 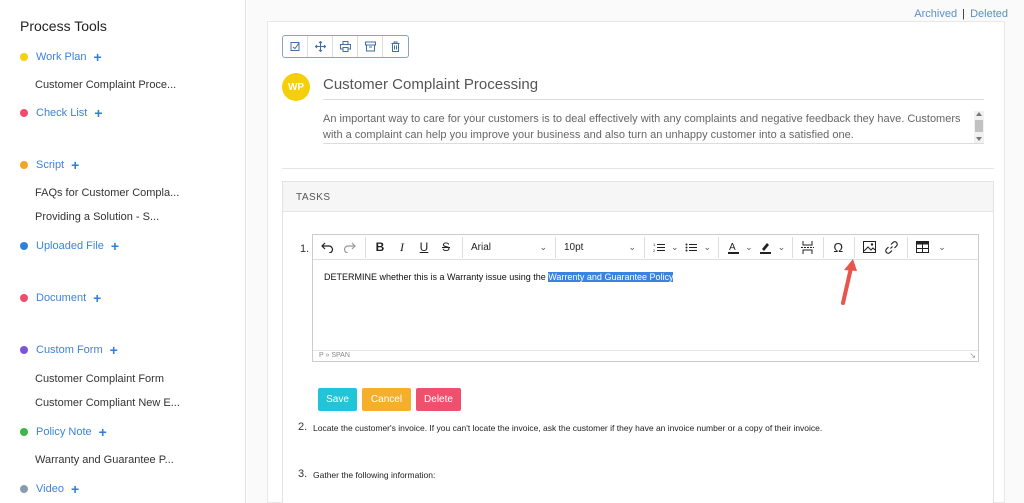 What do you see at coordinates (386, 399) in the screenshot?
I see `cancel-button: Cancel` at bounding box center [386, 399].